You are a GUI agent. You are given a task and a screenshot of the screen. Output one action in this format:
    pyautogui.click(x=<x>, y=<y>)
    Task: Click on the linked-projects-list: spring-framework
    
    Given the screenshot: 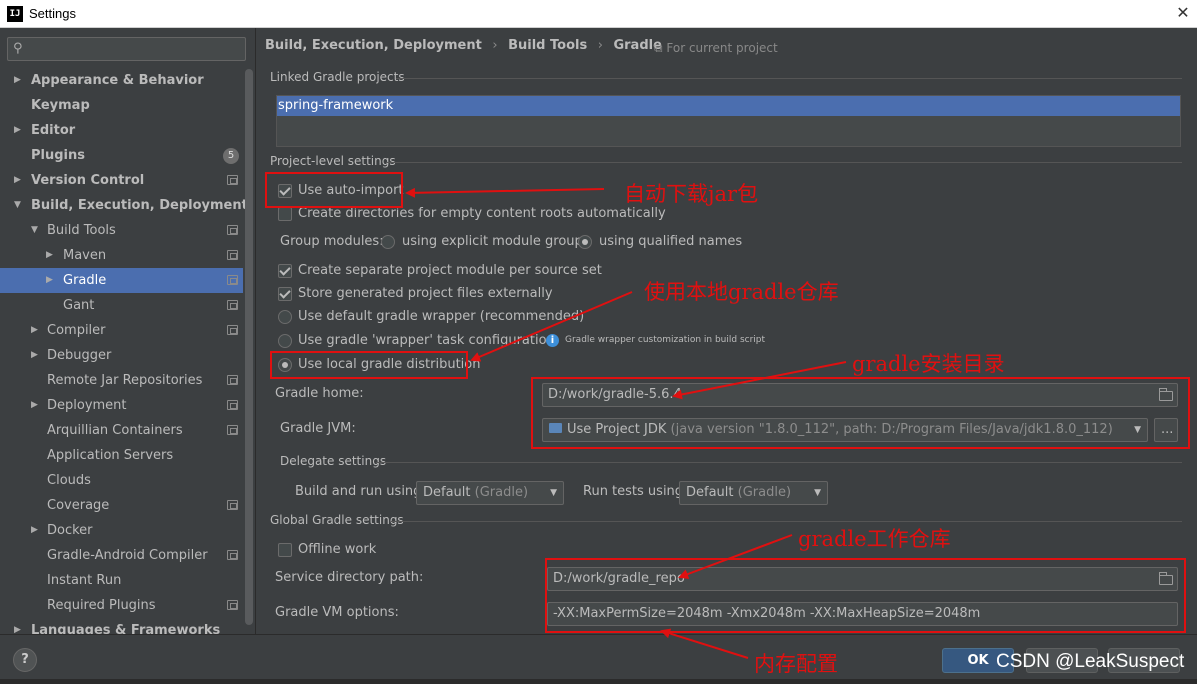 What is the action you would take?
    pyautogui.click(x=728, y=121)
    